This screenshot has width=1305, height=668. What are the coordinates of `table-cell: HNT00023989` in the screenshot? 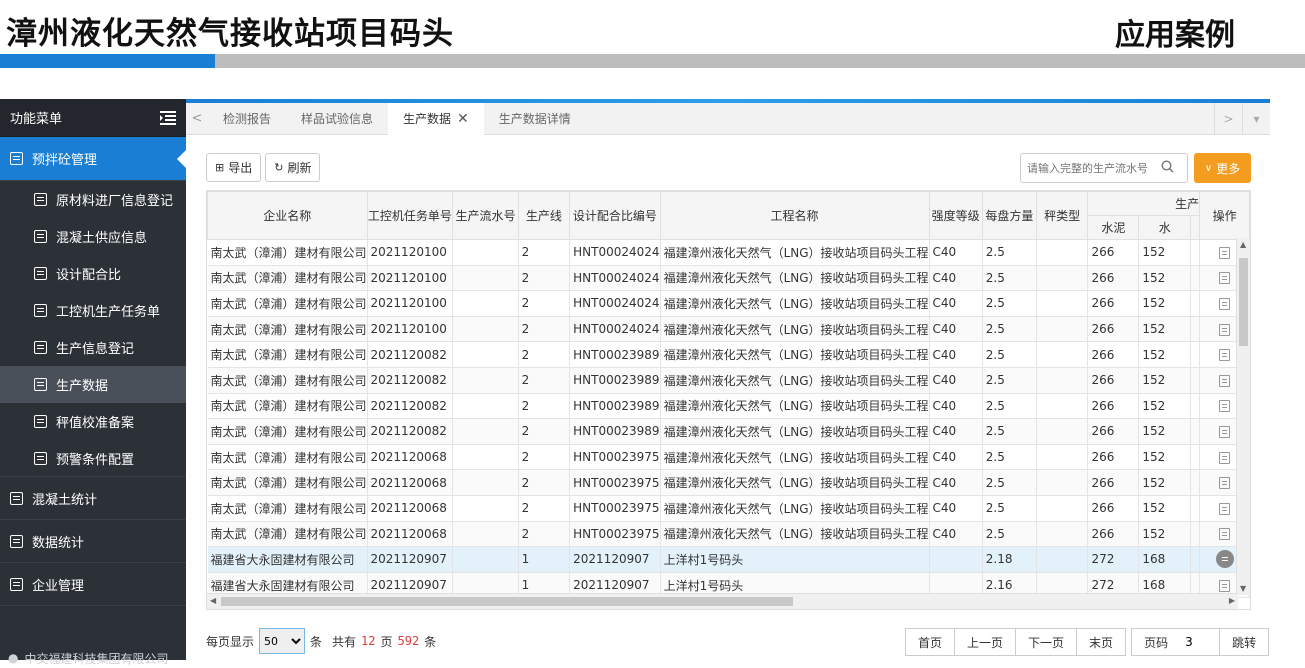 It's located at (615, 431).